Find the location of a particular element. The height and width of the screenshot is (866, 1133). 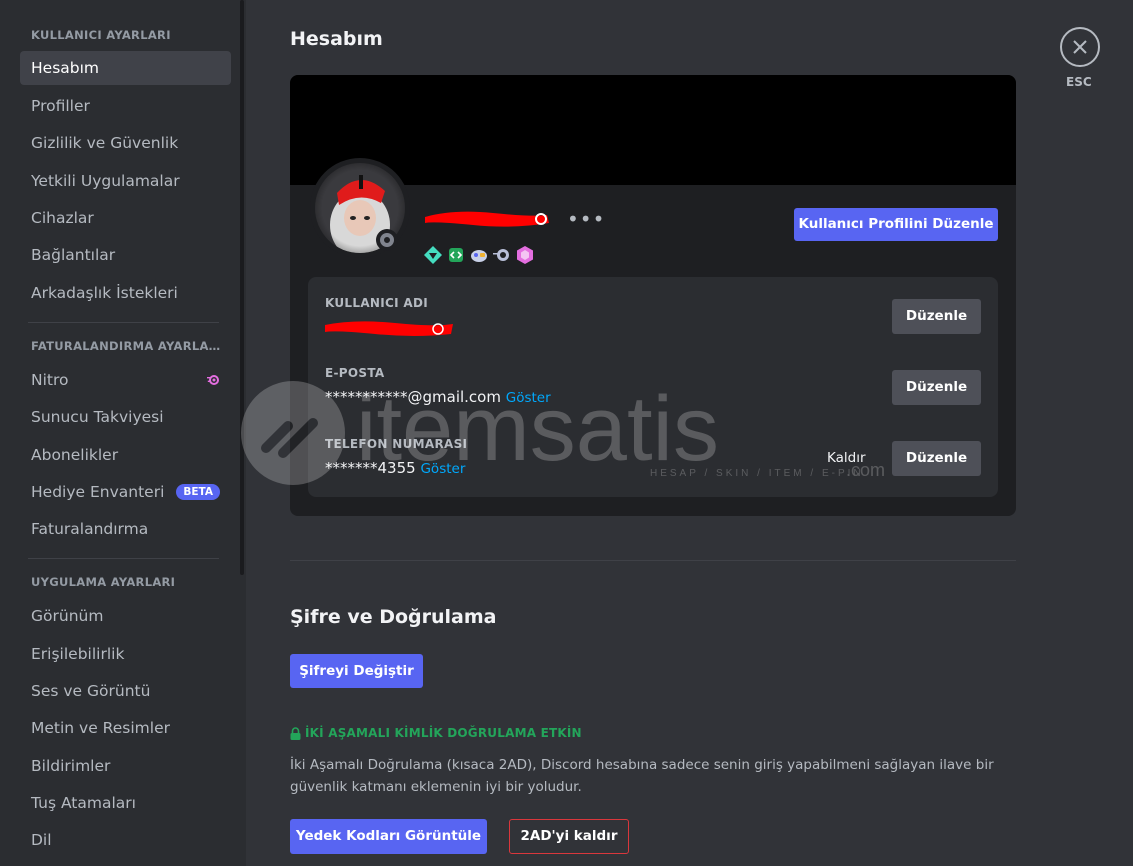

username-value is located at coordinates (390, 328).